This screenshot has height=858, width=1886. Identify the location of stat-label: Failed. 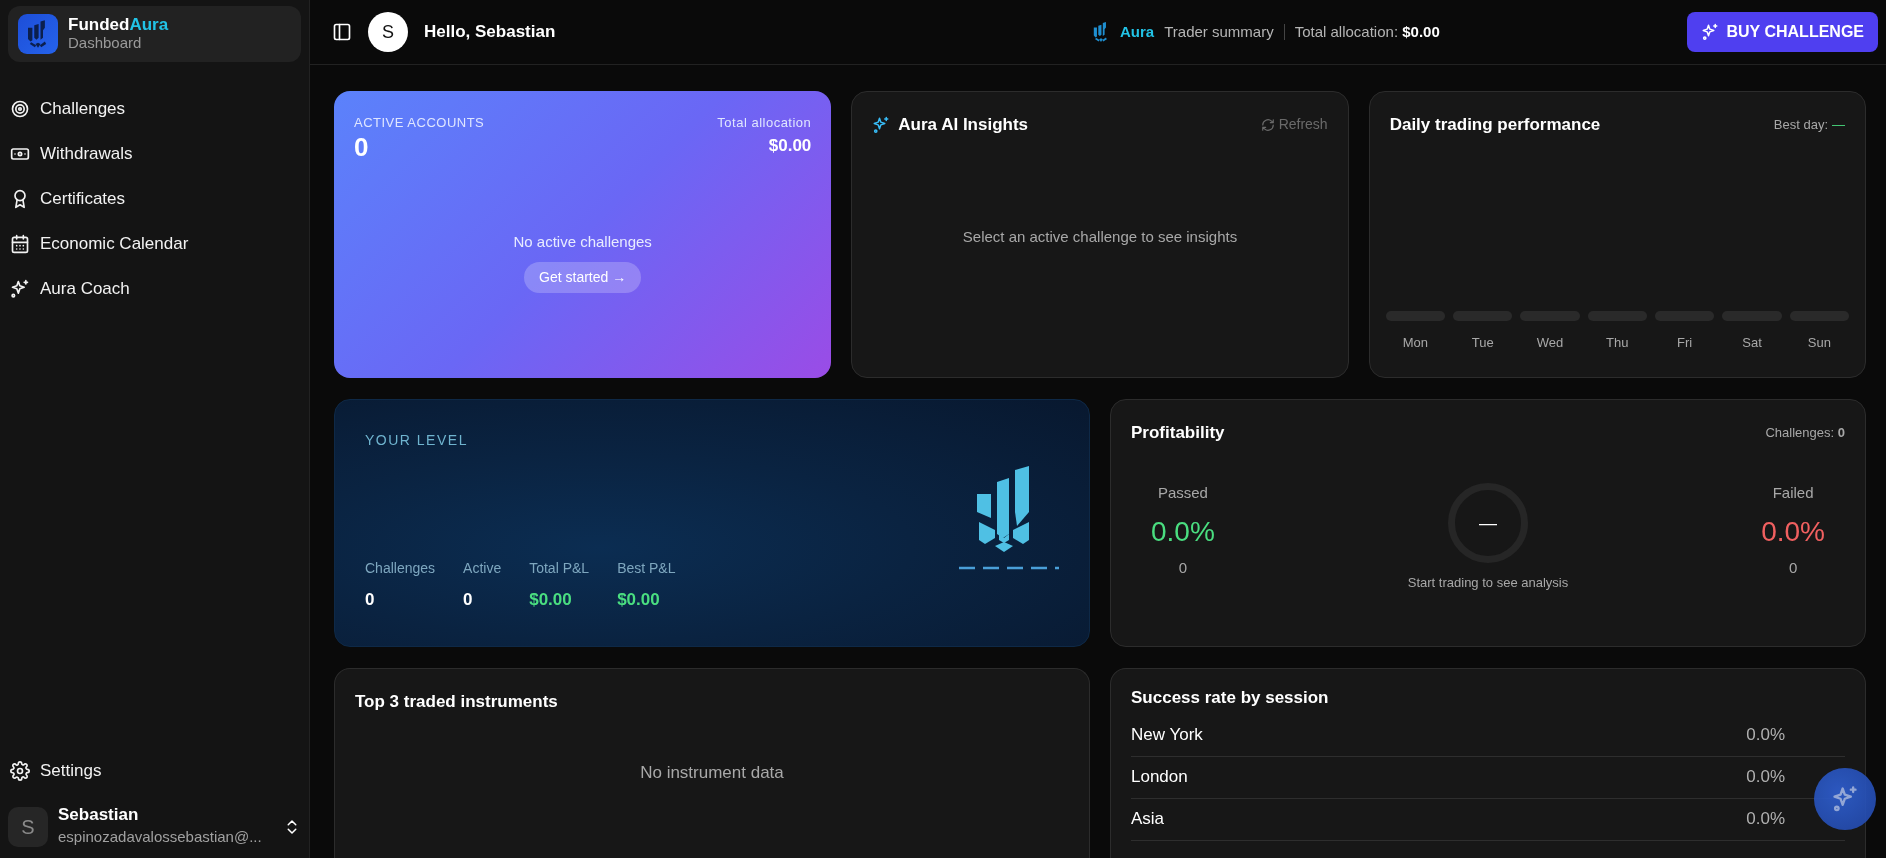
(1793, 493).